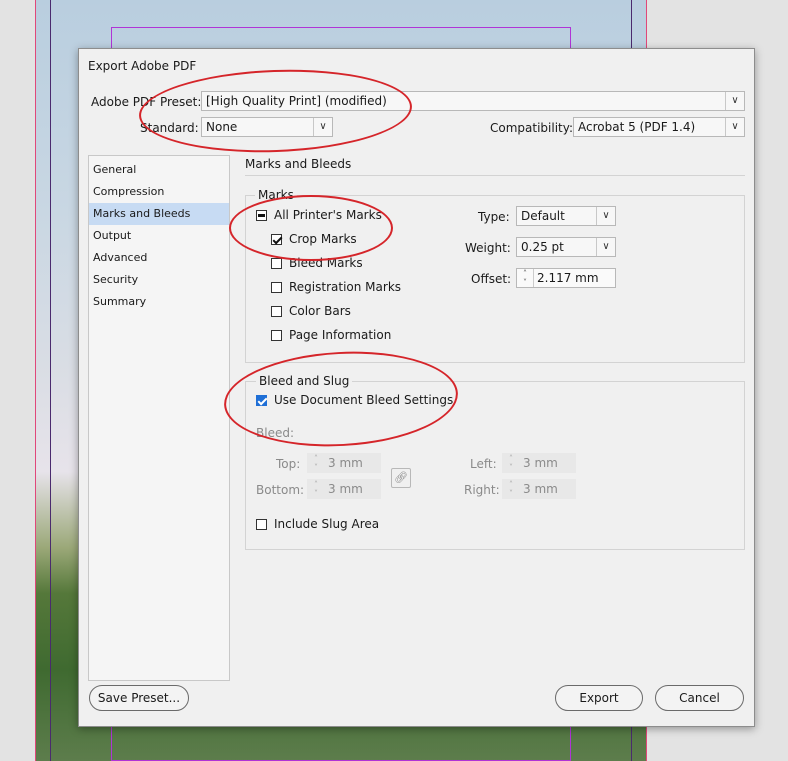 The image size is (788, 761). What do you see at coordinates (261, 400) in the screenshot?
I see `use-document-bleed-checkbox` at bounding box center [261, 400].